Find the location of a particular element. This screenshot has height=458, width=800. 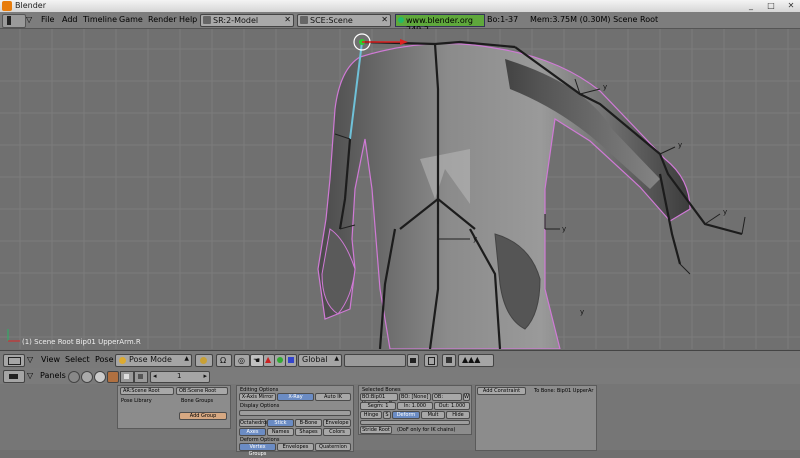

armature-name-field: AR:Scene Root is located at coordinates (147, 391).